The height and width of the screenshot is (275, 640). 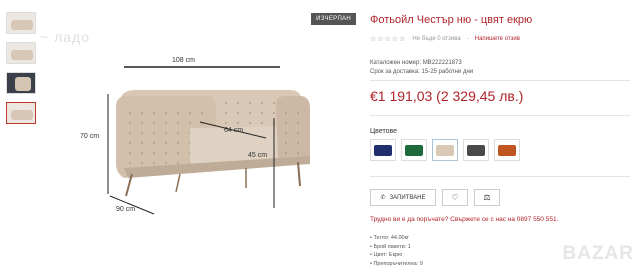 What do you see at coordinates (447, 72) in the screenshot?
I see `delivery-value: 15-25 работни дни` at bounding box center [447, 72].